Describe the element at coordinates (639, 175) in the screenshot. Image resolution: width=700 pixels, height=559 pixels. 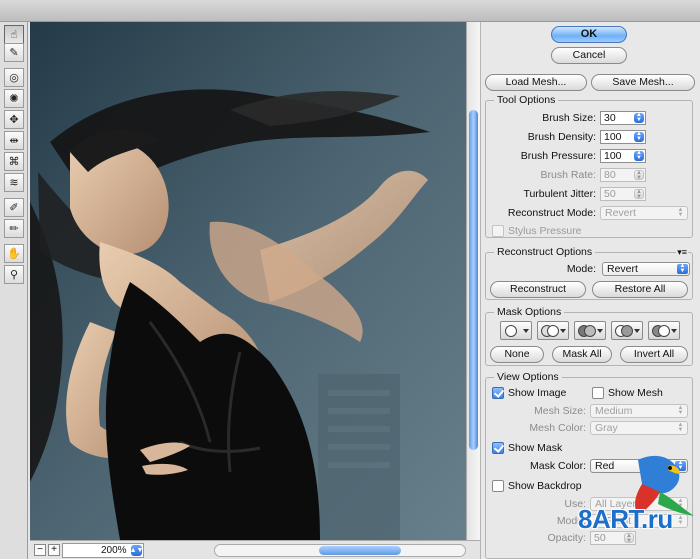
I see `brush-rate-stepper-icon: ▲ ▼` at that location.